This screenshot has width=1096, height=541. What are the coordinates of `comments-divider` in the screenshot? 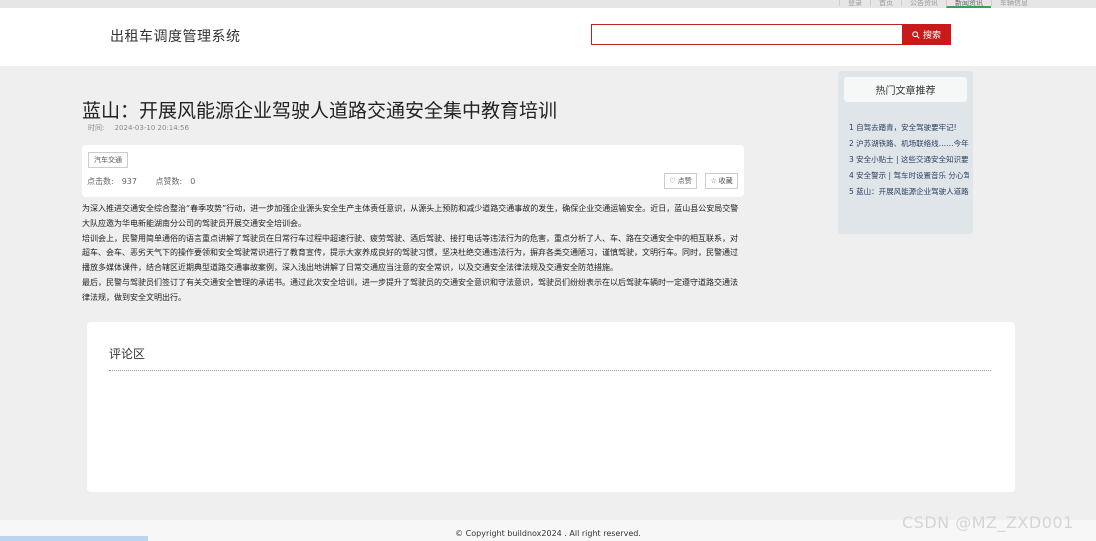 It's located at (550, 370).